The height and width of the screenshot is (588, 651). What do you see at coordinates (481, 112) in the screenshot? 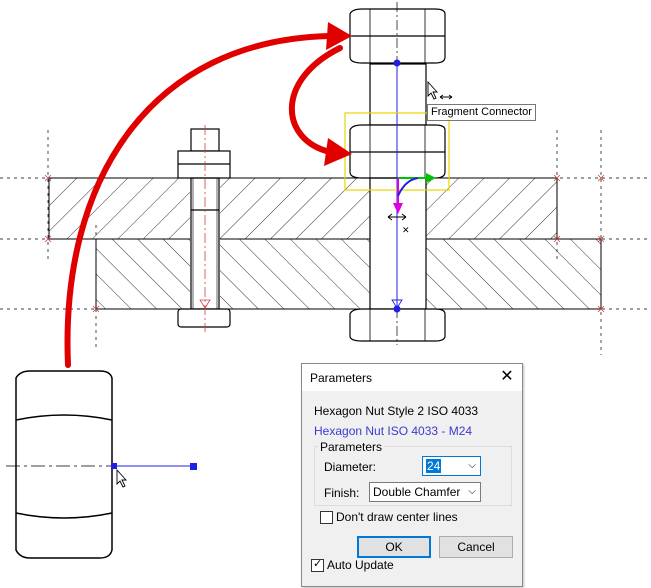
I see `fragment-connector-tooltip: Fragment Connector` at bounding box center [481, 112].